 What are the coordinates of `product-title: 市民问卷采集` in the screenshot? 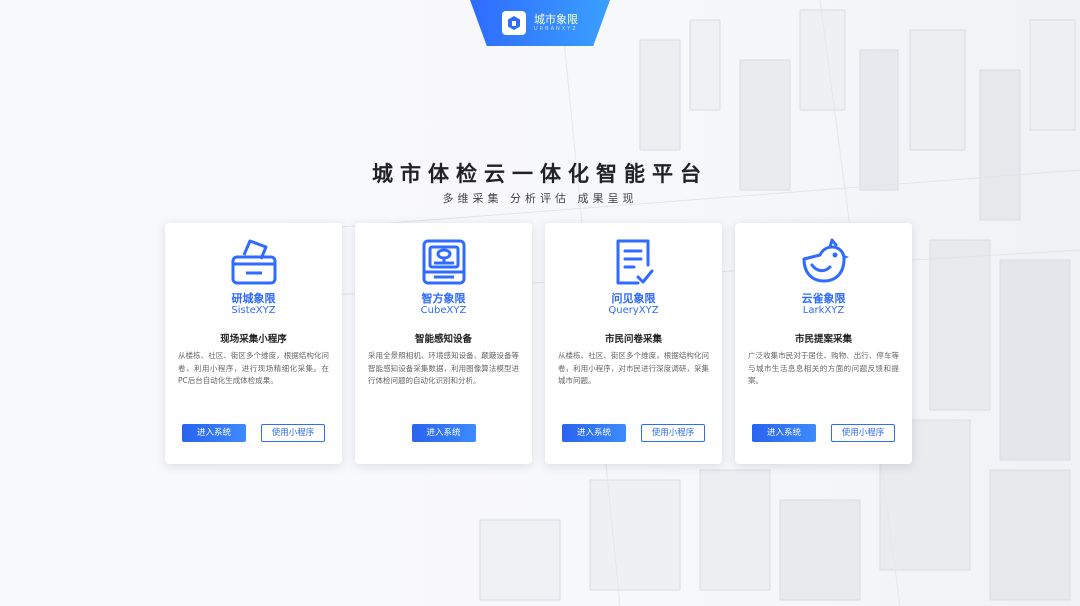 It's located at (633, 339).